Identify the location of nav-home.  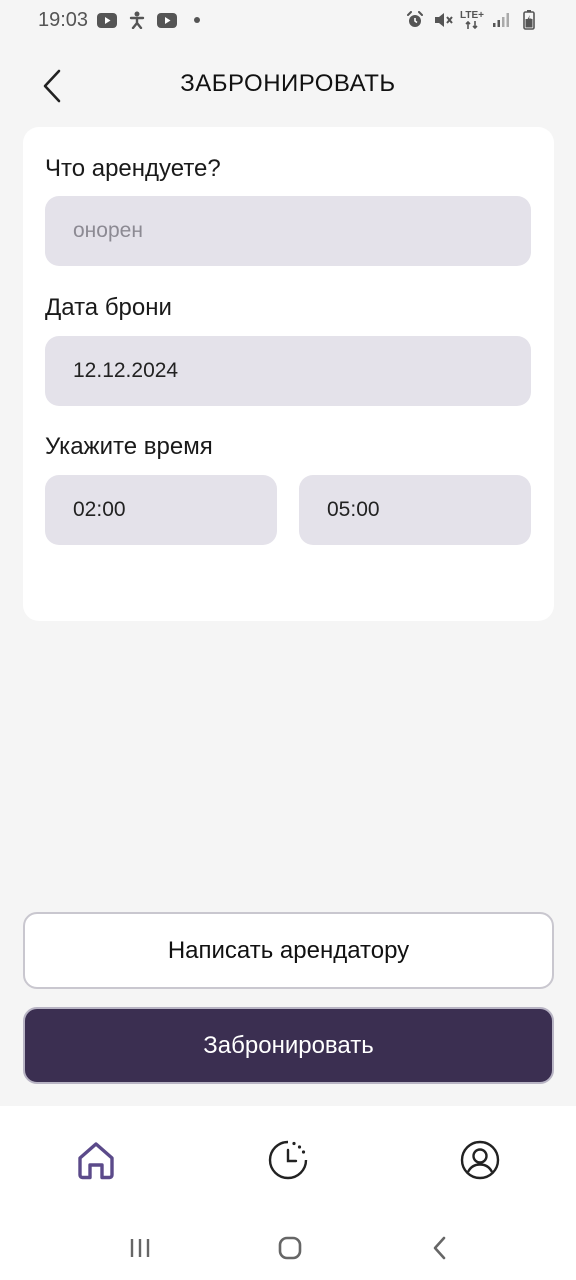
(96, 1160).